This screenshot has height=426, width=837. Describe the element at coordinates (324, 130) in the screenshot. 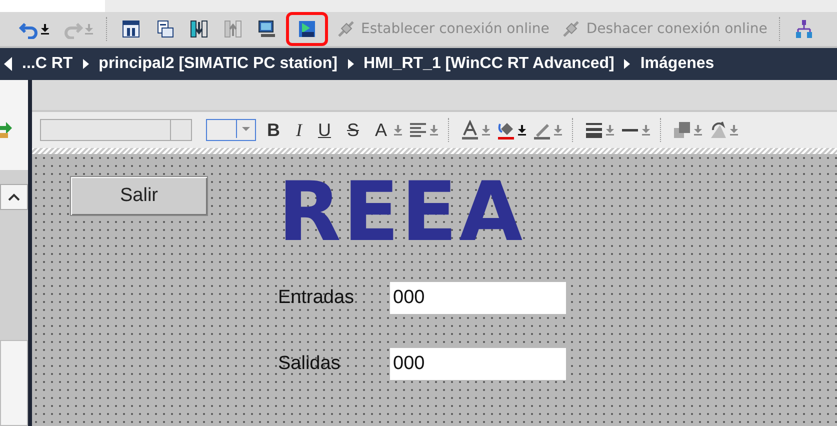

I see `format-button: U` at that location.